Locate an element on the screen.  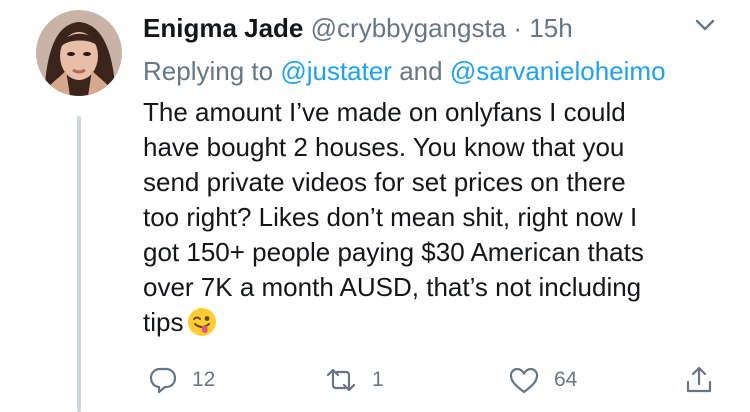
tweet-line: tips is located at coordinates (163, 322).